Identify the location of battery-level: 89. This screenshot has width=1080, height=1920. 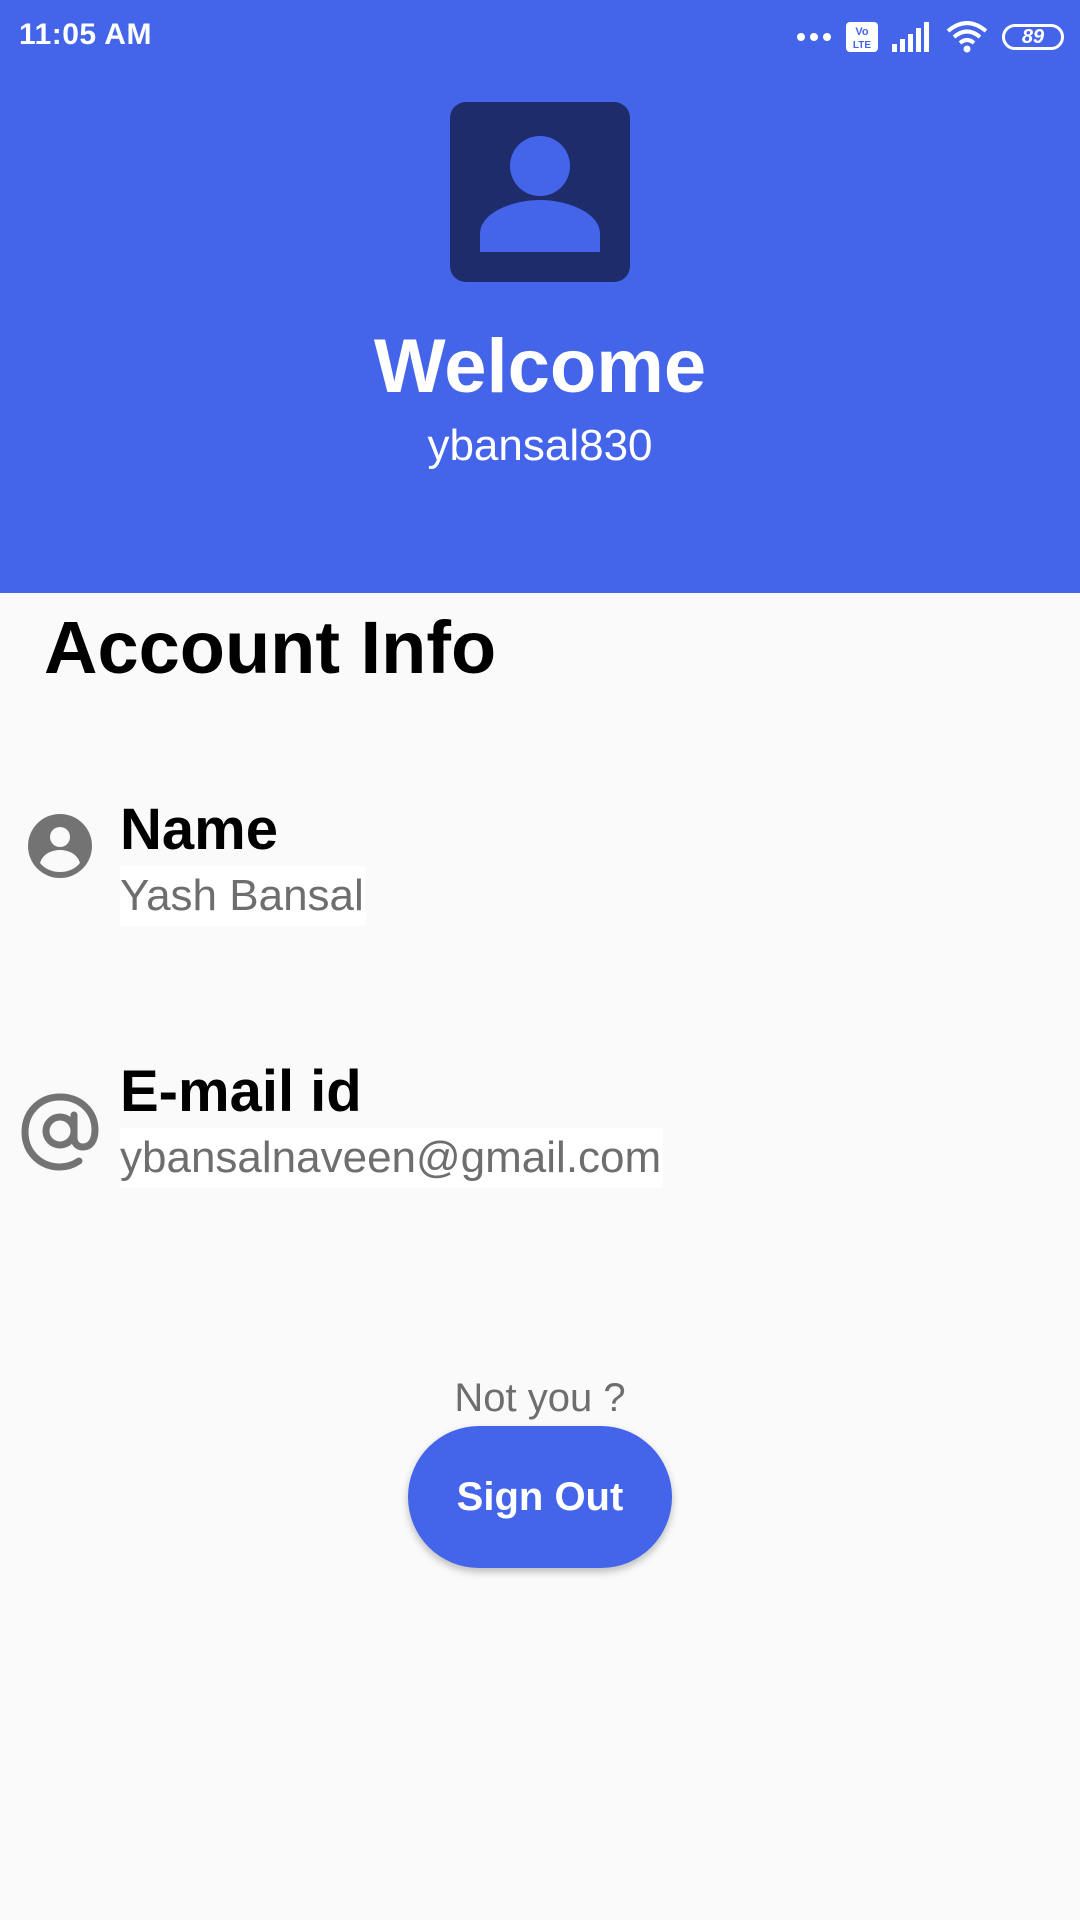
(1033, 36).